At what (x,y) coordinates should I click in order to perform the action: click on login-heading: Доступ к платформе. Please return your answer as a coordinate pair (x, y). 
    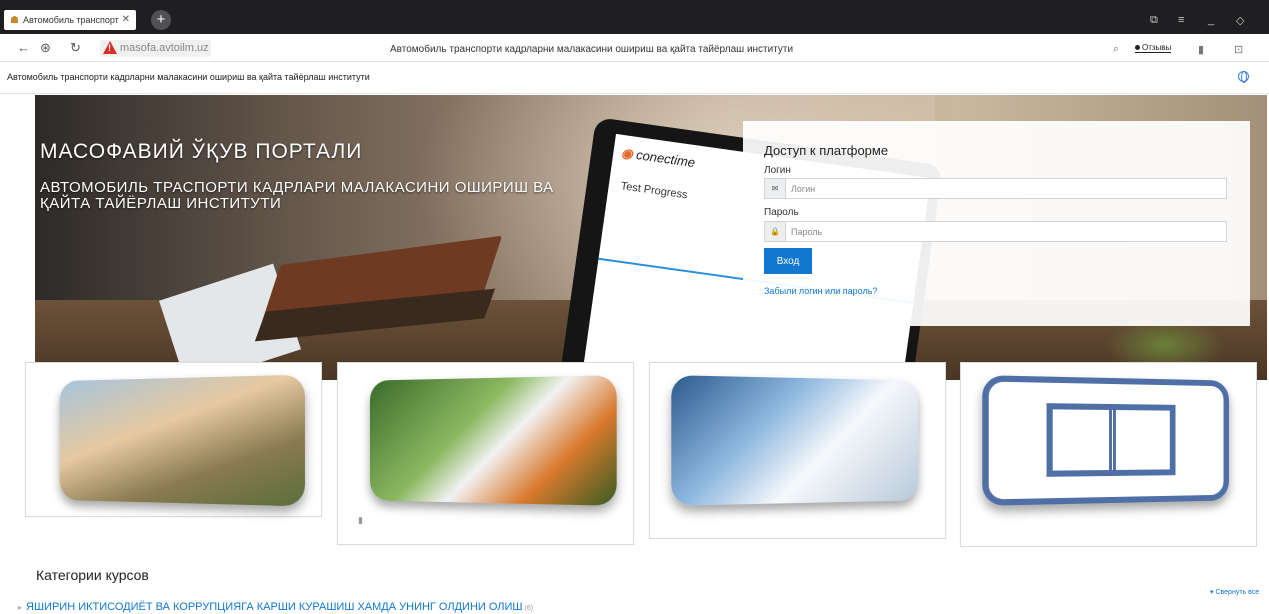
    Looking at the image, I should click on (826, 150).